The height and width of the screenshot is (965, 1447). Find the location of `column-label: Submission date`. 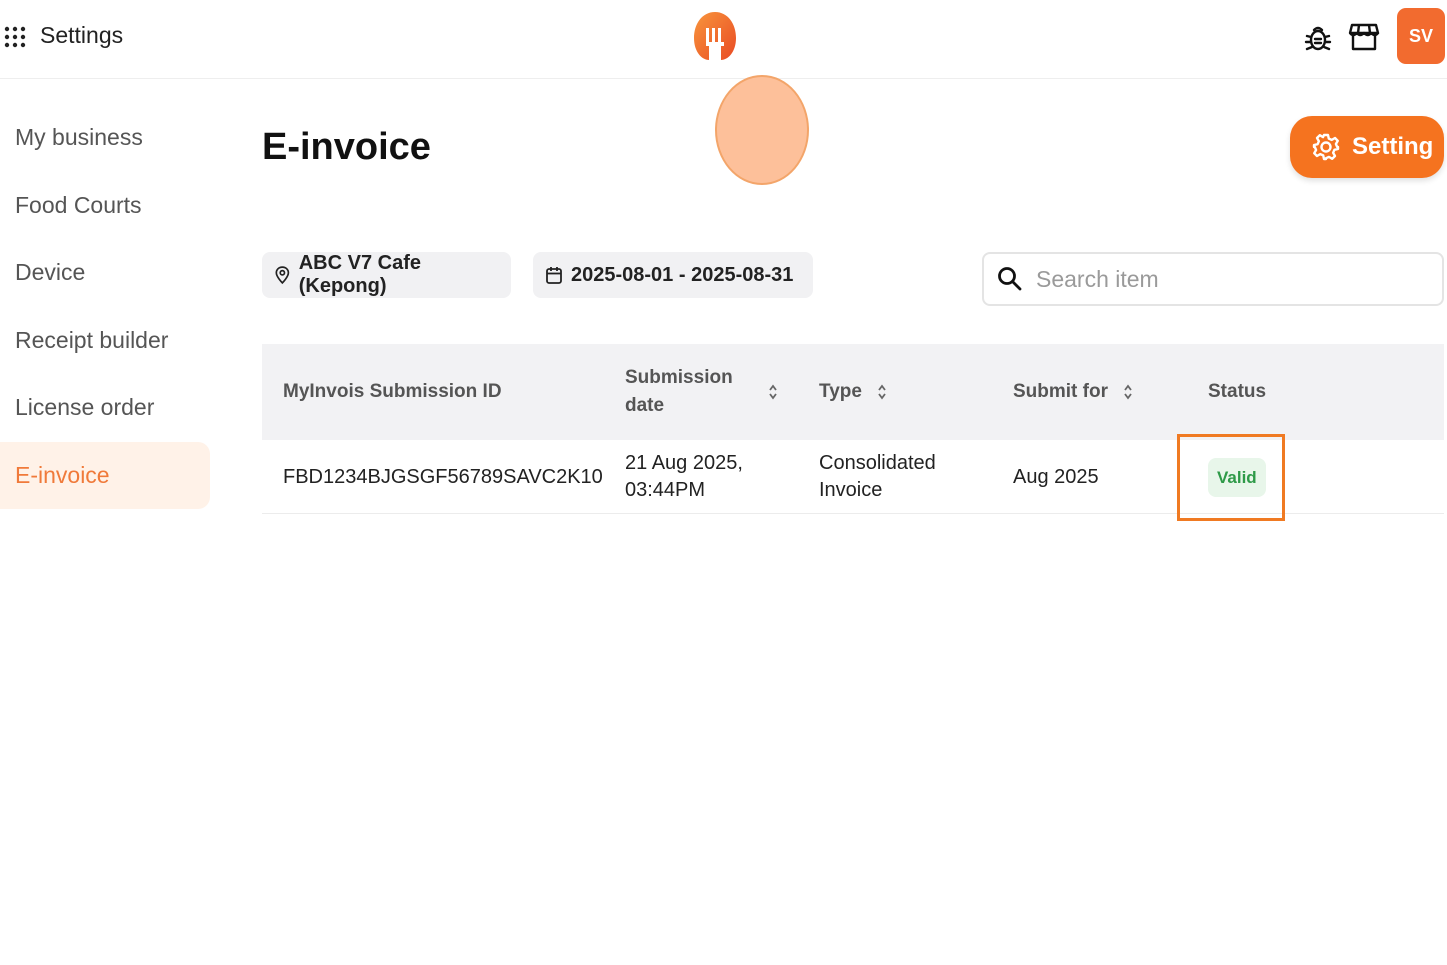

column-label: Submission date is located at coordinates (679, 391).